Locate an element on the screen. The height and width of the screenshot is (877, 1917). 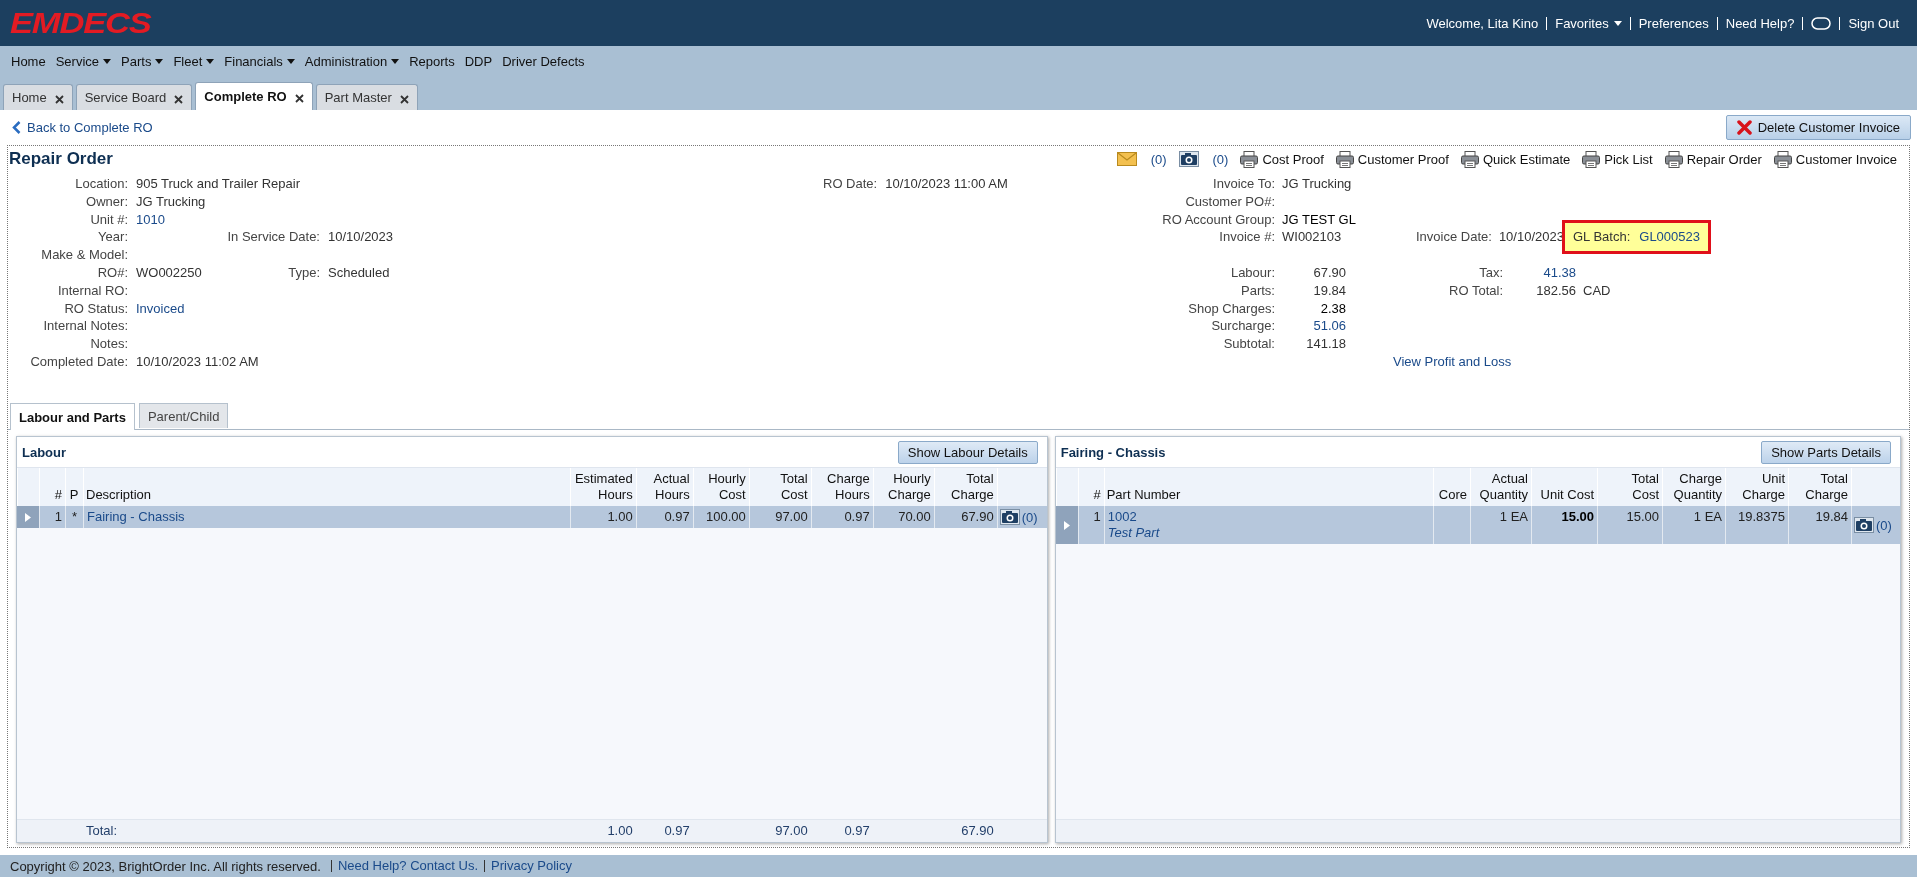
table-cell: 1 is located at coordinates (58, 516).